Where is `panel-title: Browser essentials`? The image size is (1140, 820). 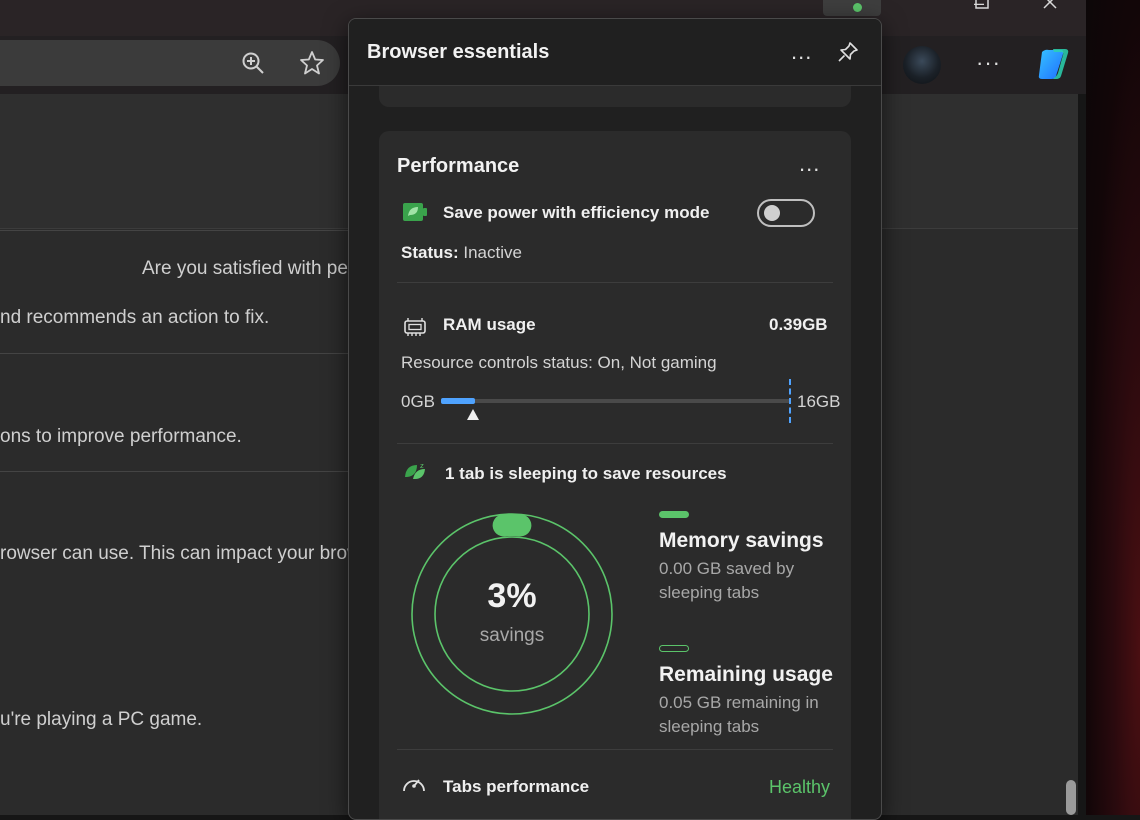 panel-title: Browser essentials is located at coordinates (458, 52).